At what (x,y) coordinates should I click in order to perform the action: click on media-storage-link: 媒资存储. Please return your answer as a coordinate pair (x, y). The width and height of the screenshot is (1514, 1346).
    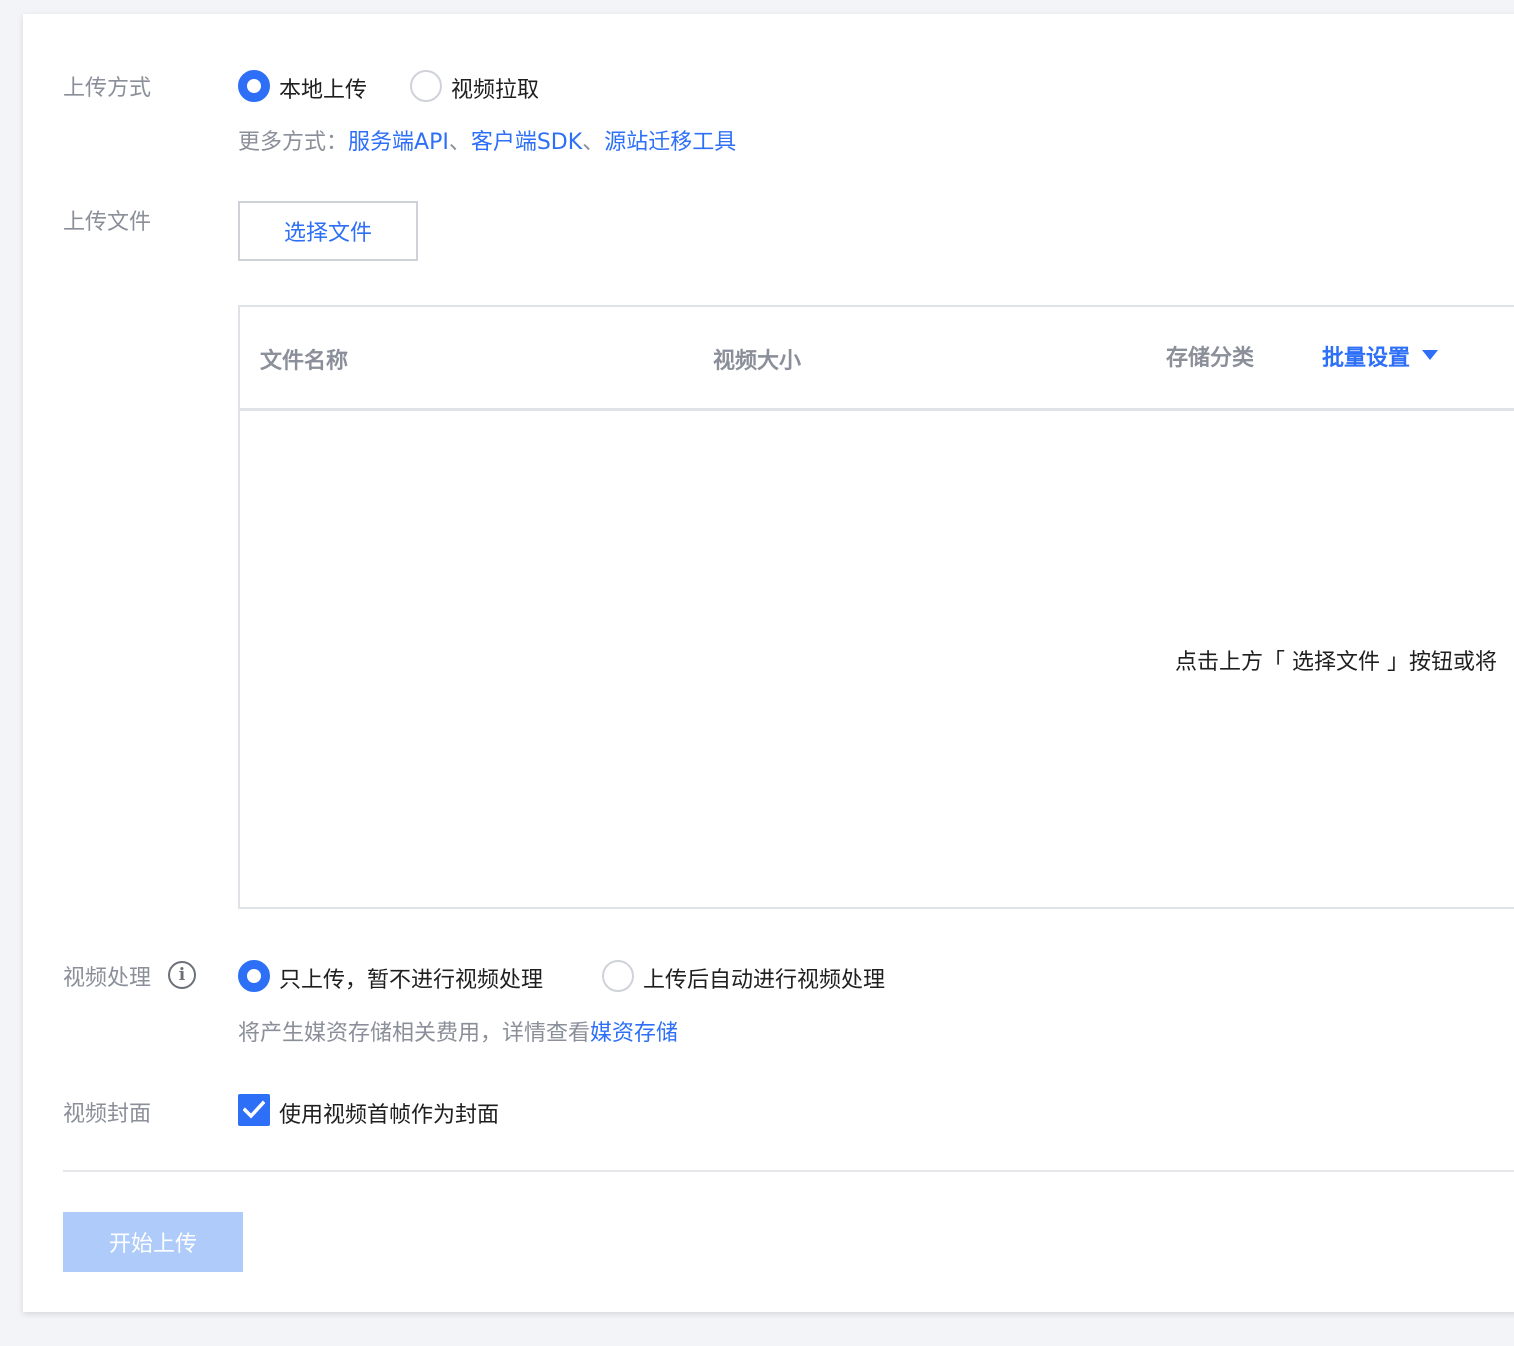
    Looking at the image, I should click on (634, 1033).